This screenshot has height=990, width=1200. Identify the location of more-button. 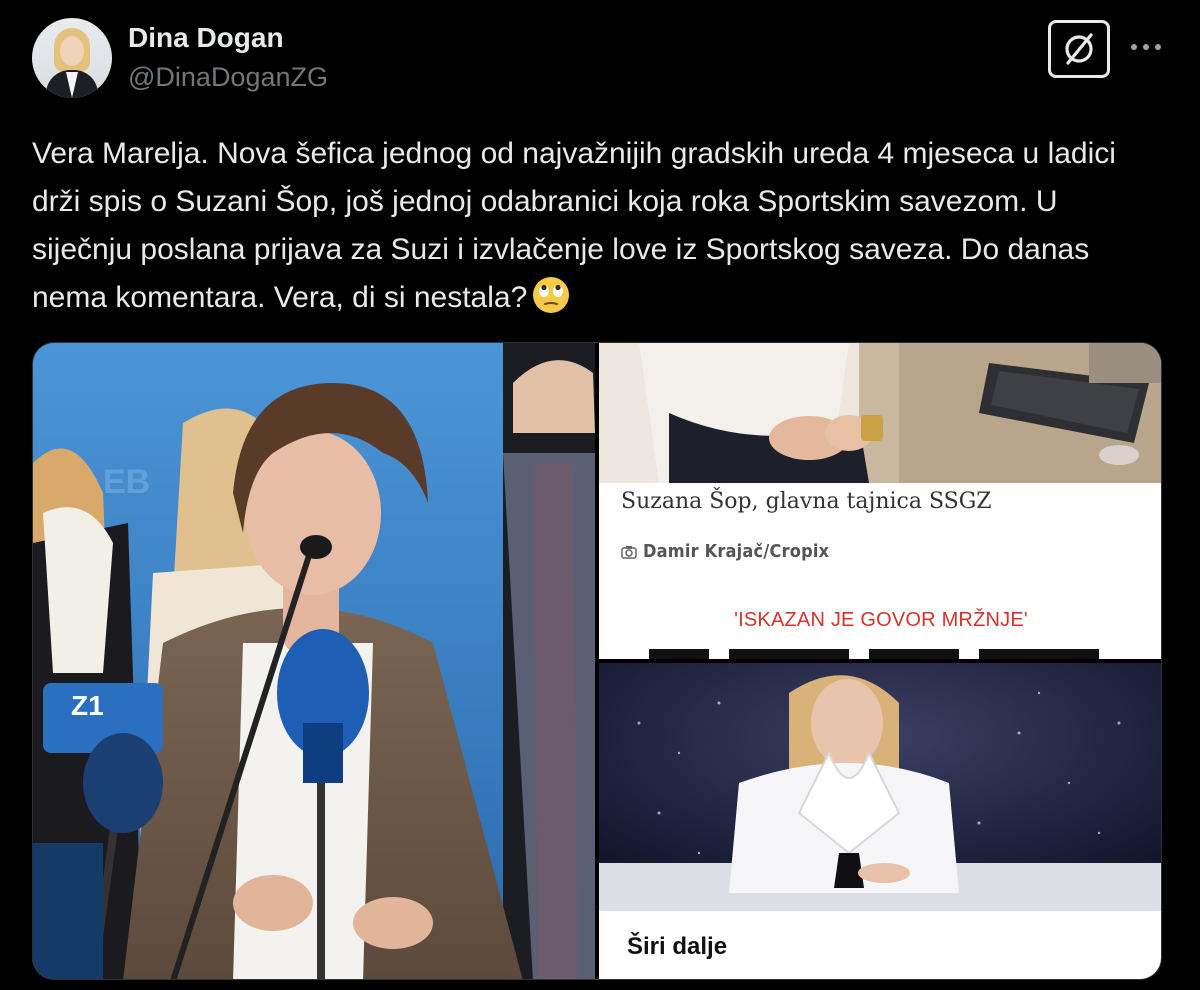
(1146, 47).